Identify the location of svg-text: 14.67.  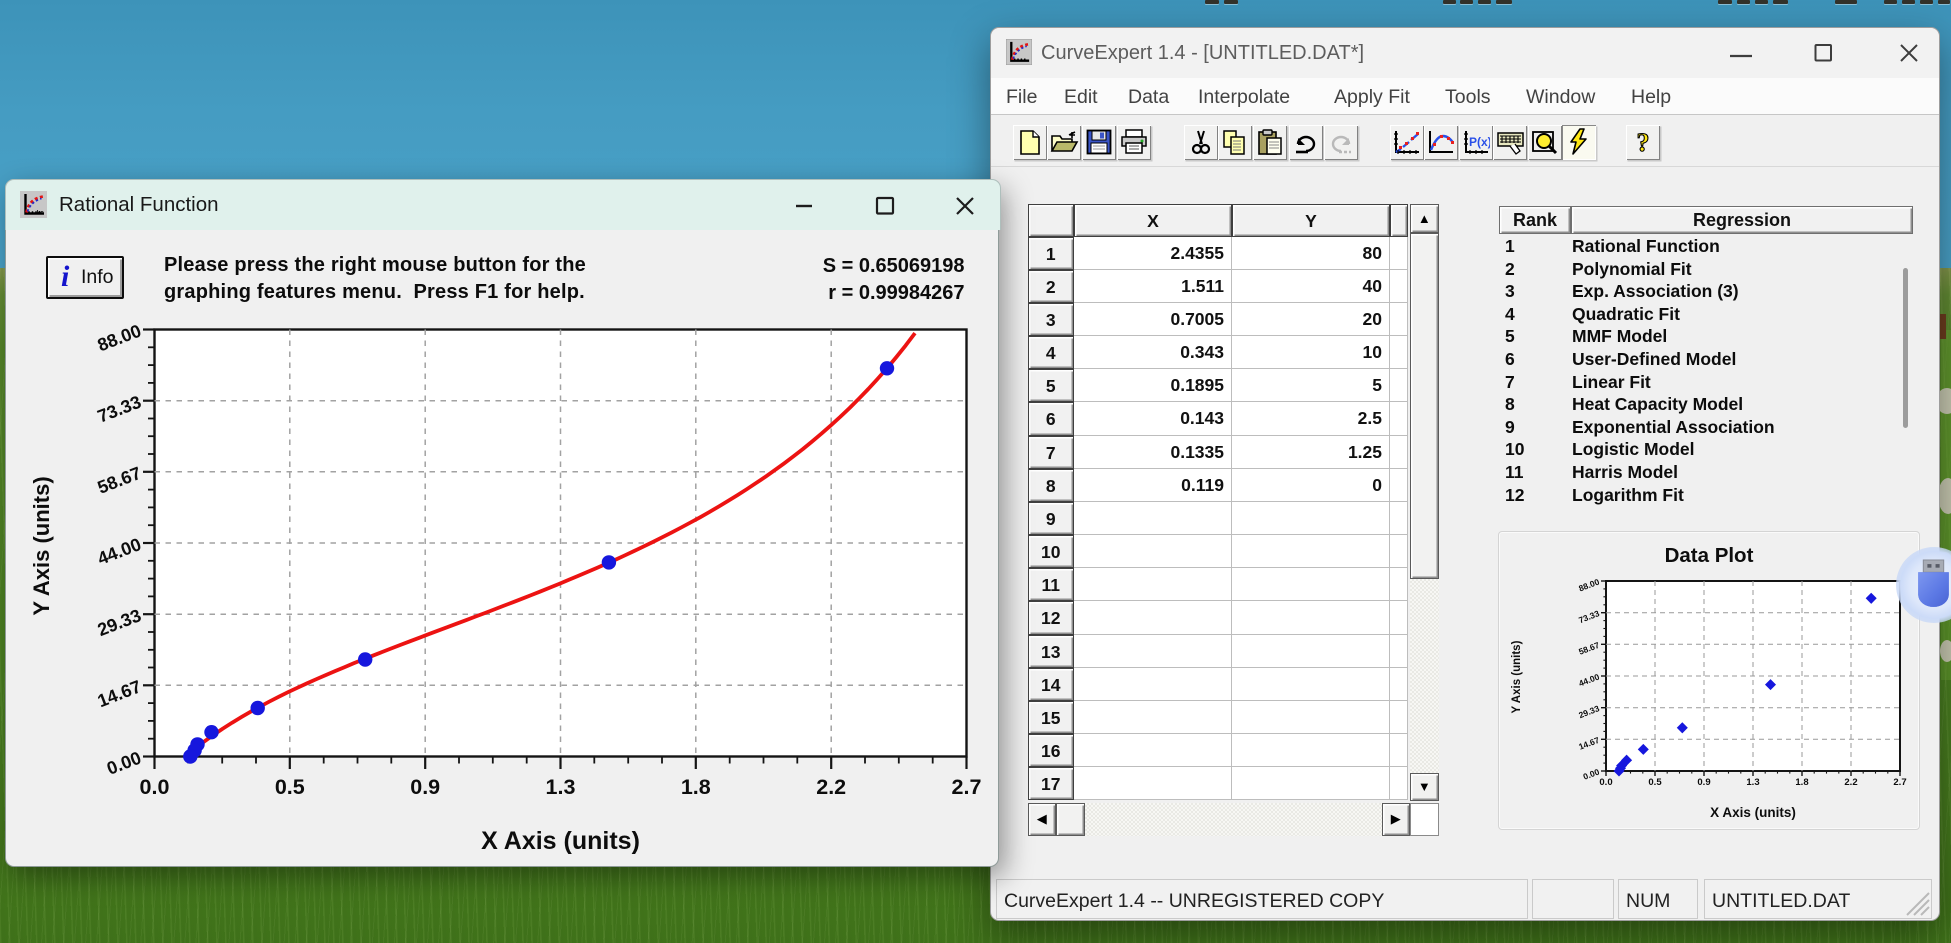
(119, 693).